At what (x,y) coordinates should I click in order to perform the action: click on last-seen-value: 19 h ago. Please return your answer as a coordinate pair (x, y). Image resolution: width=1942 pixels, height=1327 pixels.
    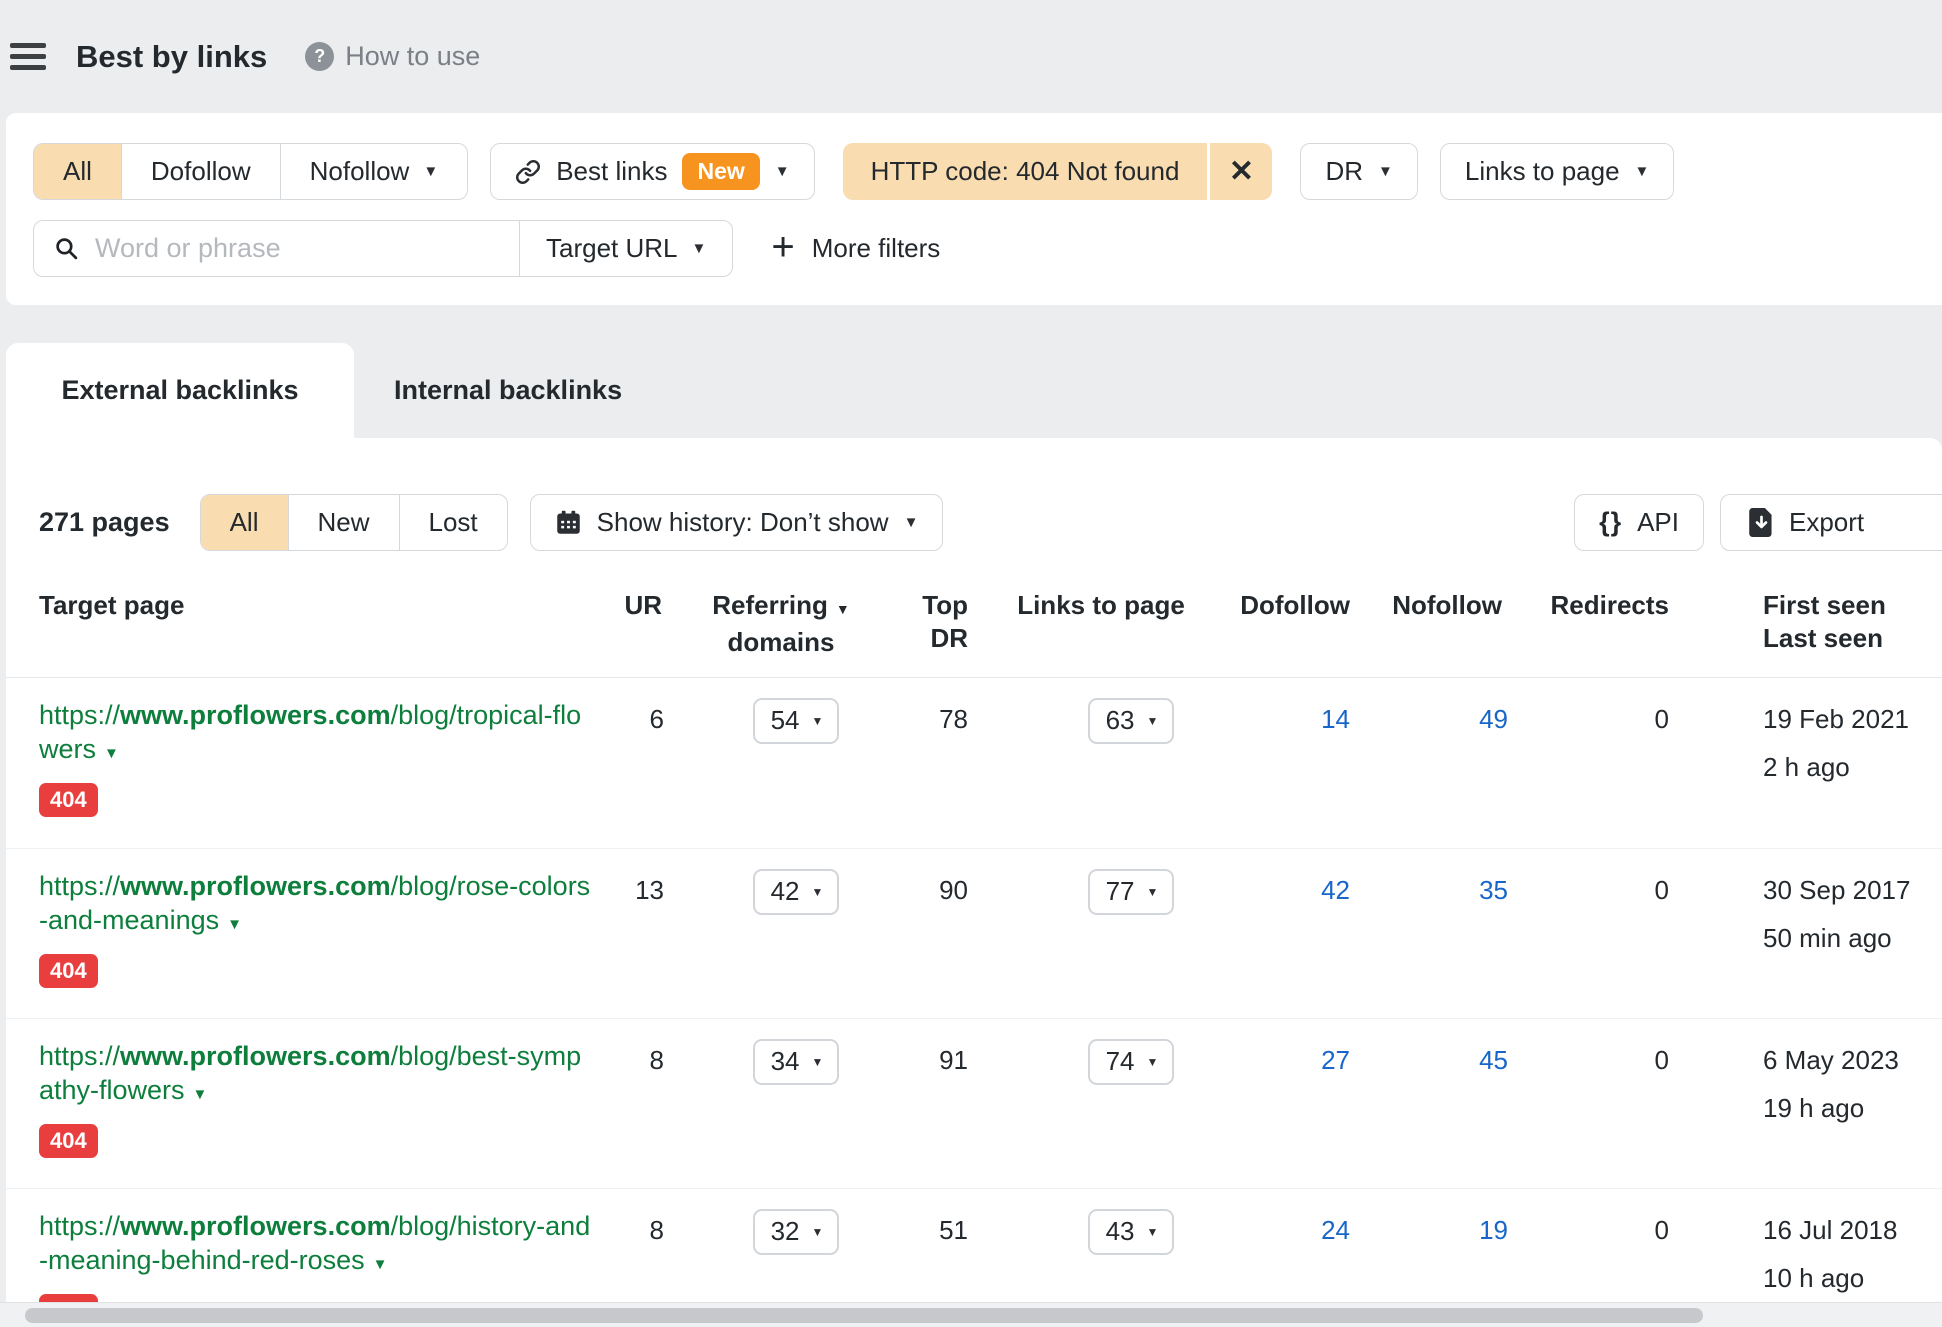
    Looking at the image, I should click on (1814, 1108).